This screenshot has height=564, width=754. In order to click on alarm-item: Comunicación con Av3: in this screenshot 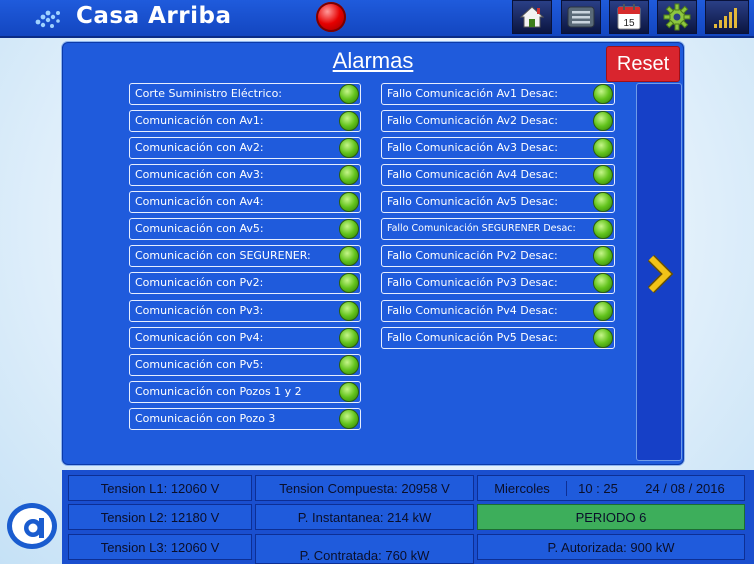, I will do `click(245, 175)`.